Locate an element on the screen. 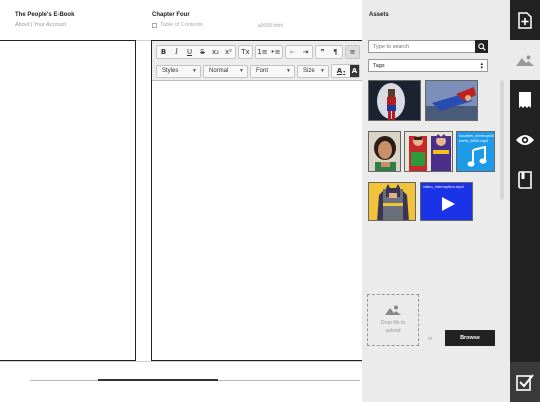 This screenshot has height=402, width=540. subscript-button: x₂ is located at coordinates (215, 52).